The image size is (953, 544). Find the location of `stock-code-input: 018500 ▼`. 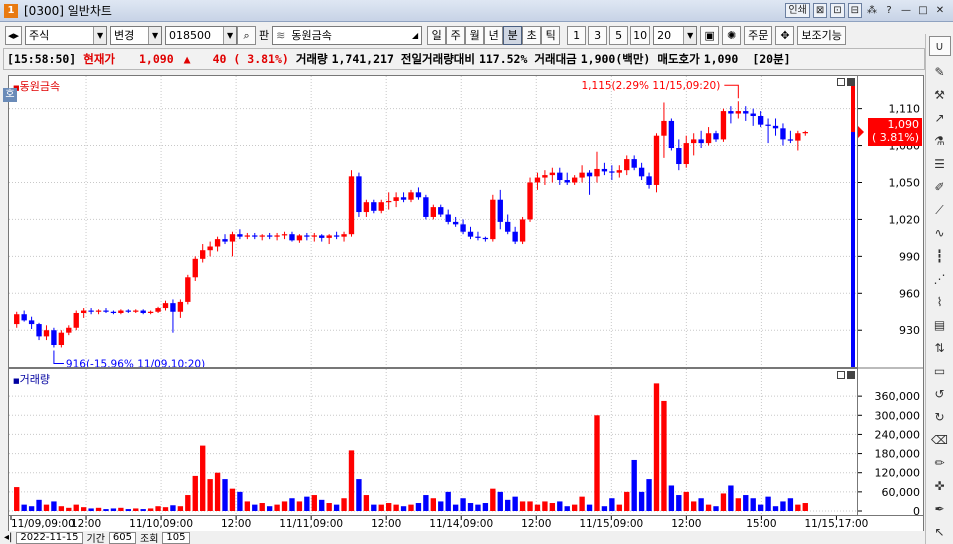

stock-code-input: 018500 ▼ is located at coordinates (201, 35).